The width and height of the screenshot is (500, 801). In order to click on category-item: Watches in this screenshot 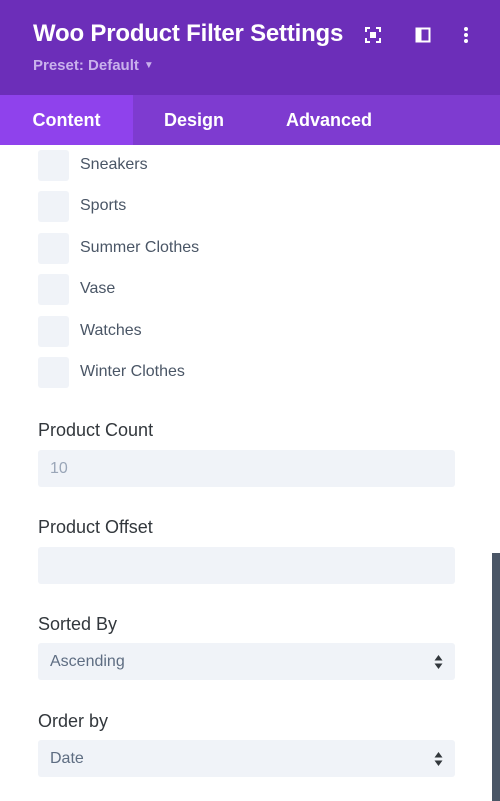, I will do `click(90, 331)`.